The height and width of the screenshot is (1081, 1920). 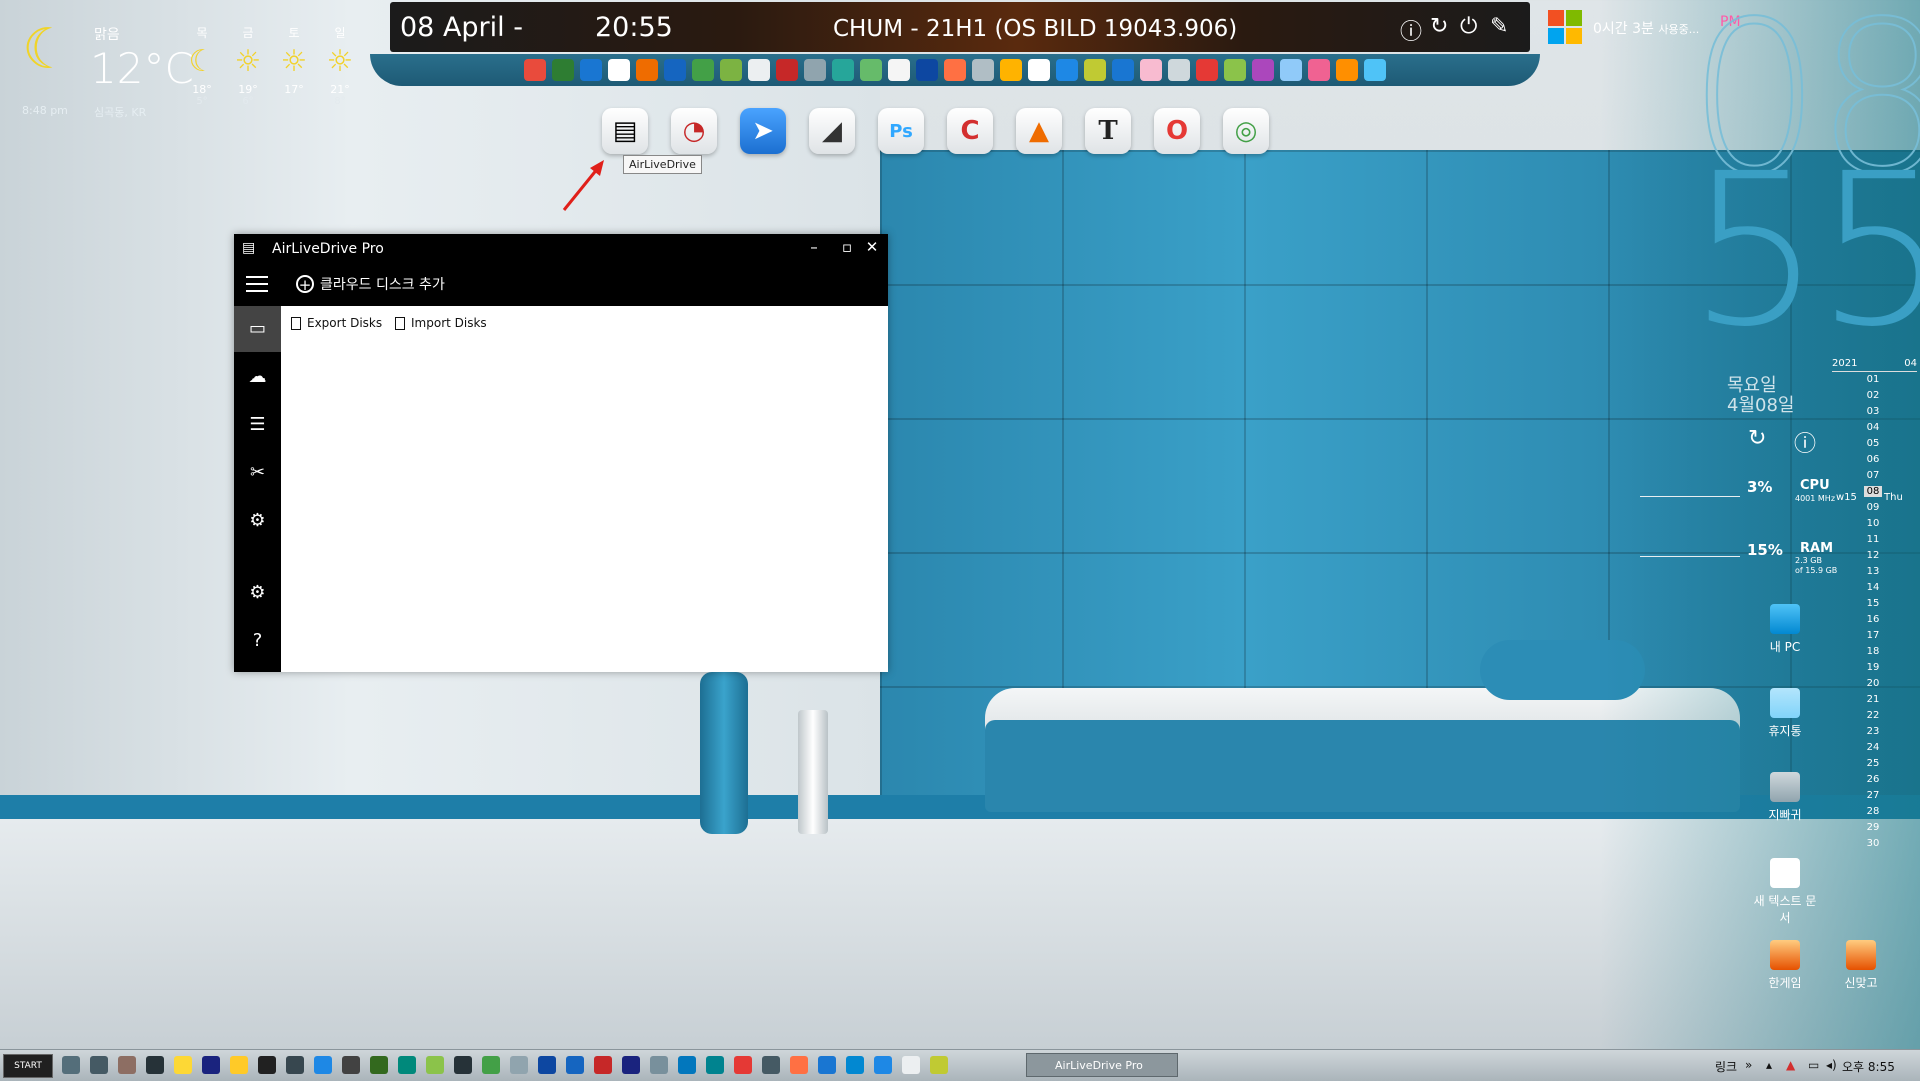 I want to click on export-disks-button: Export Disks, so click(x=336, y=323).